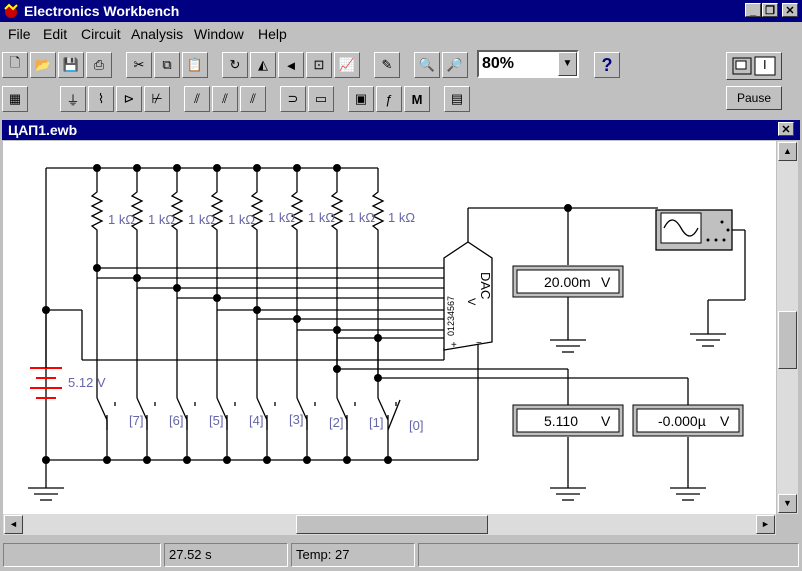 The image size is (802, 571). Describe the element at coordinates (256, 420) in the screenshot. I see `switch-key: [4]` at that location.